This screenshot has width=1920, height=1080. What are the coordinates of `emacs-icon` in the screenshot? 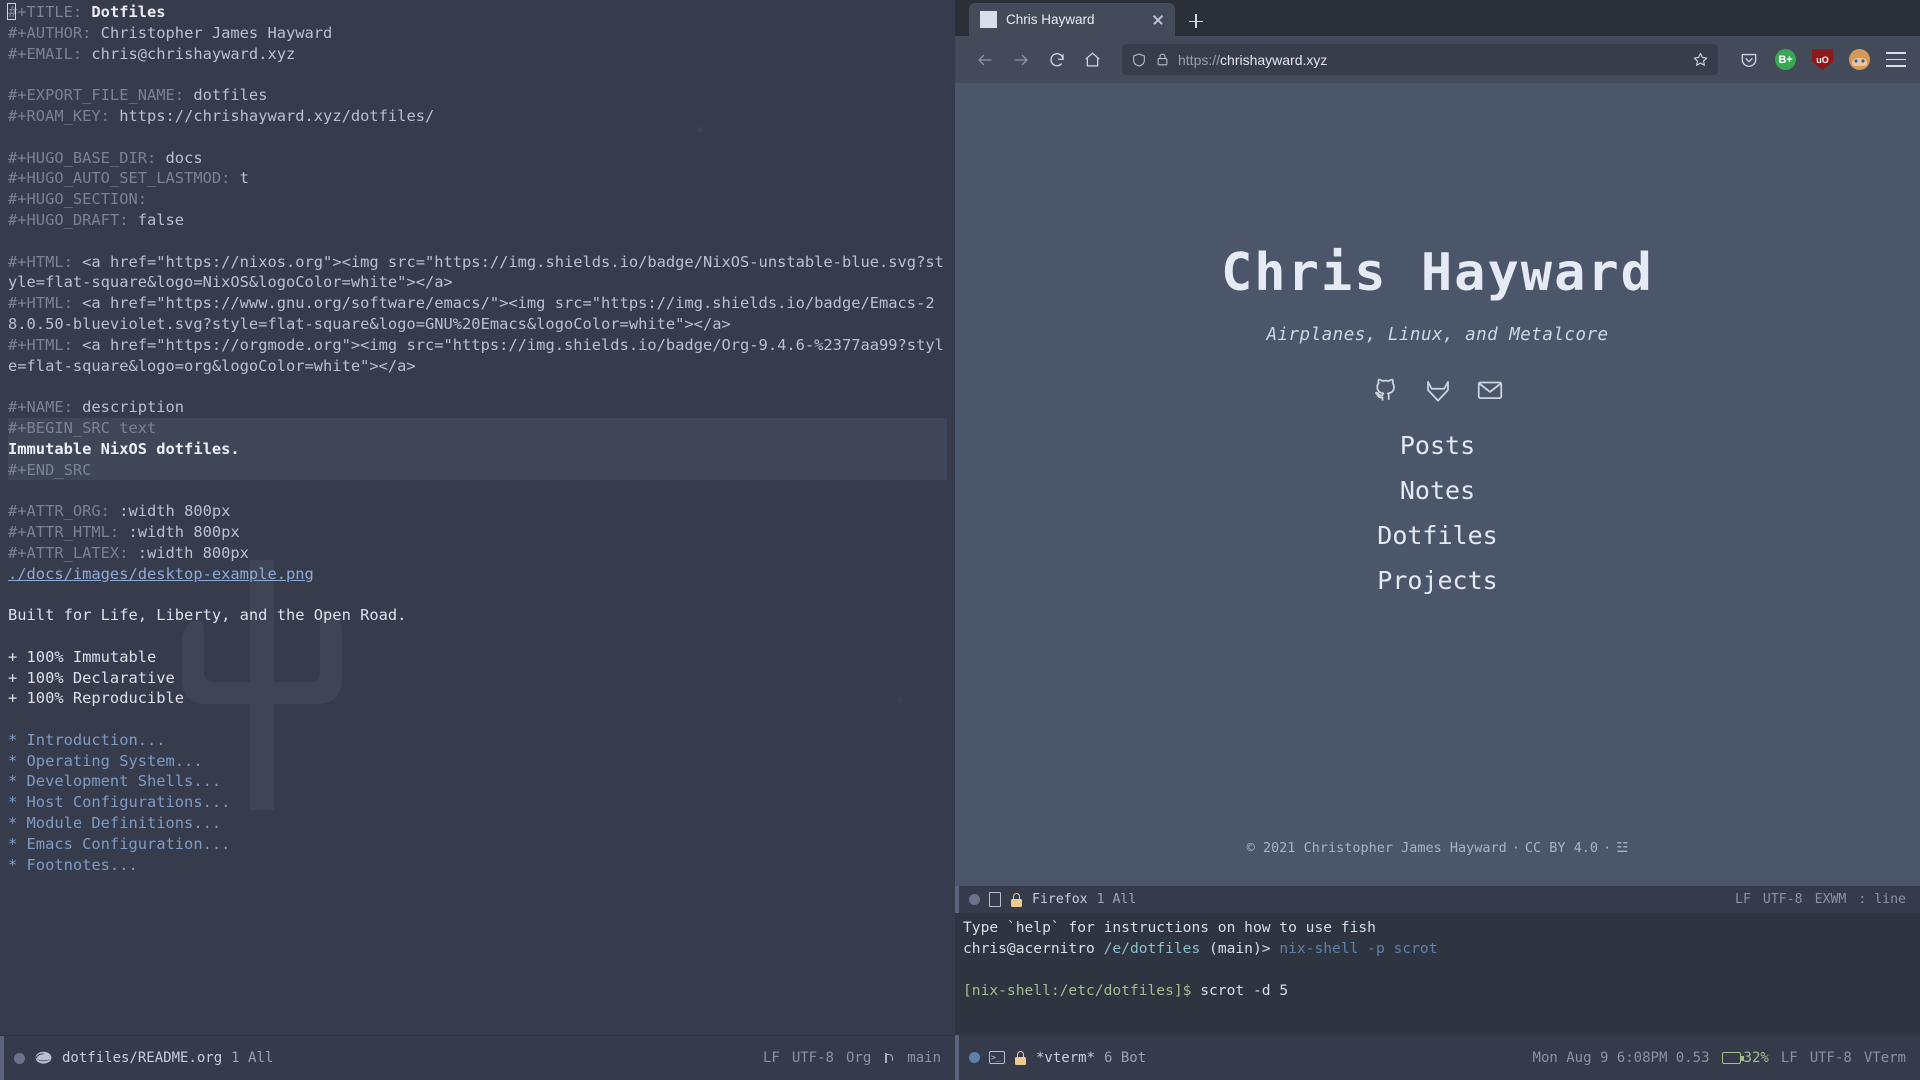 It's located at (43, 1057).